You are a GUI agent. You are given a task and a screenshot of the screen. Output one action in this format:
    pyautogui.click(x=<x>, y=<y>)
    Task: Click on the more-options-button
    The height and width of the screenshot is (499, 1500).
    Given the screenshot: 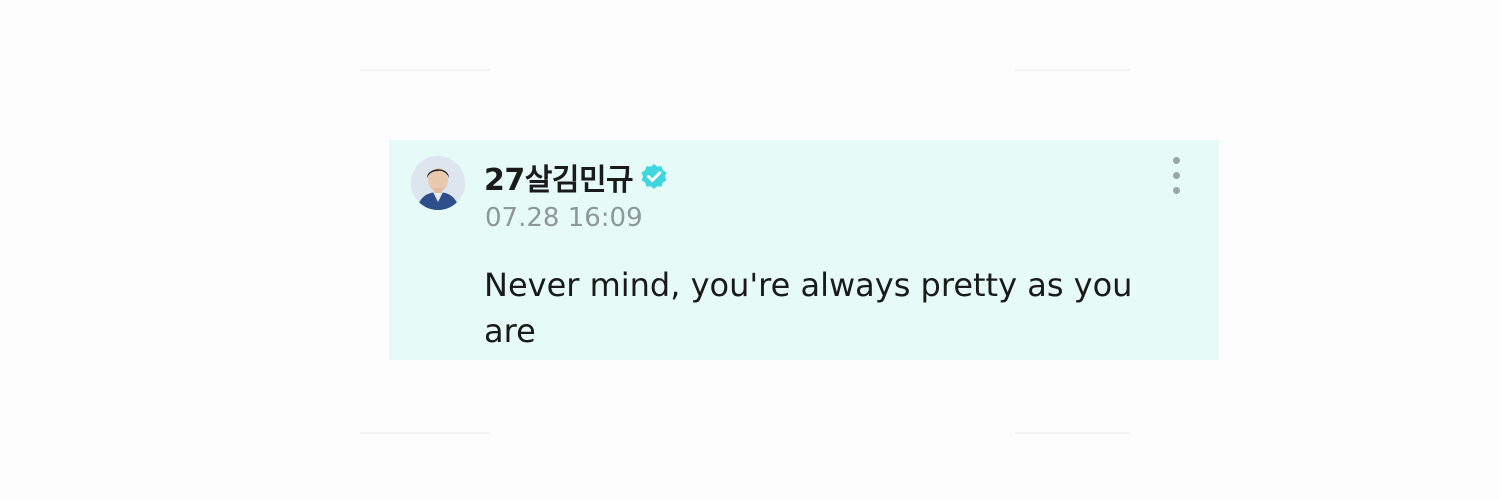 What is the action you would take?
    pyautogui.click(x=1177, y=176)
    